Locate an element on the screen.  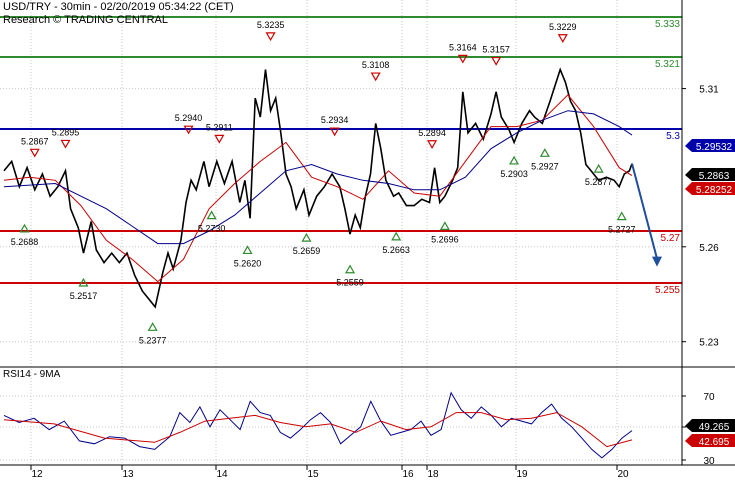
annotation-label: 5.2903 is located at coordinates (514, 174).